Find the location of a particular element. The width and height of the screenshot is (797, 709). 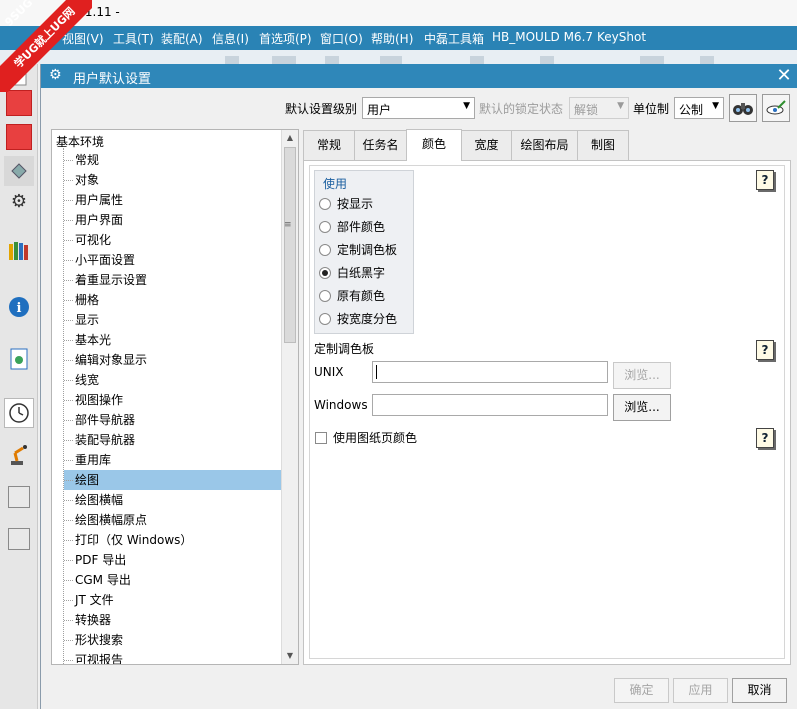

tab-color: 颜色 is located at coordinates (434, 145).